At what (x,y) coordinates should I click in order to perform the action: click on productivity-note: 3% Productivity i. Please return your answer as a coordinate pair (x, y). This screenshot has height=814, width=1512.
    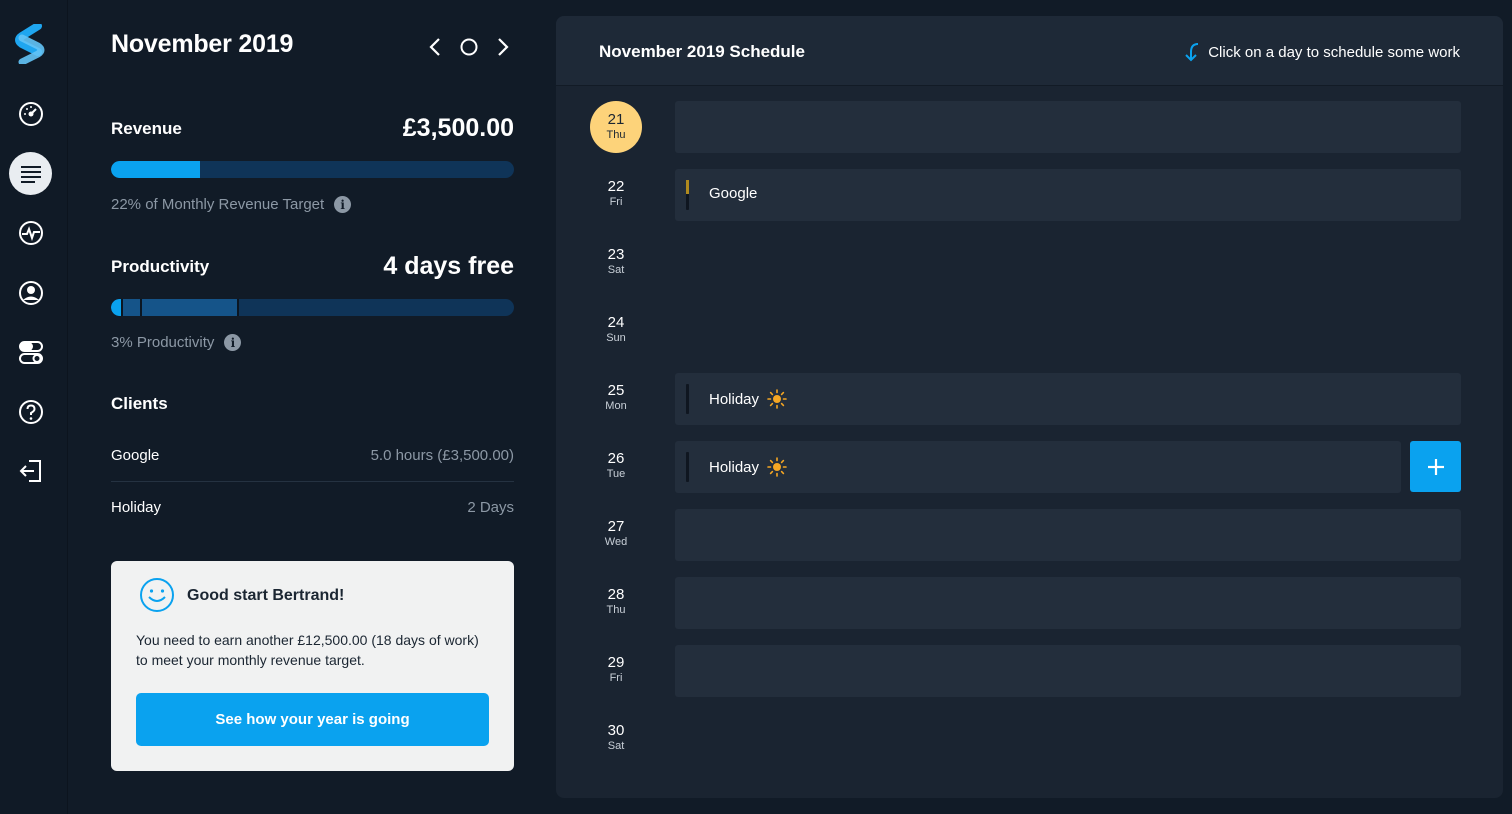
    Looking at the image, I should click on (176, 342).